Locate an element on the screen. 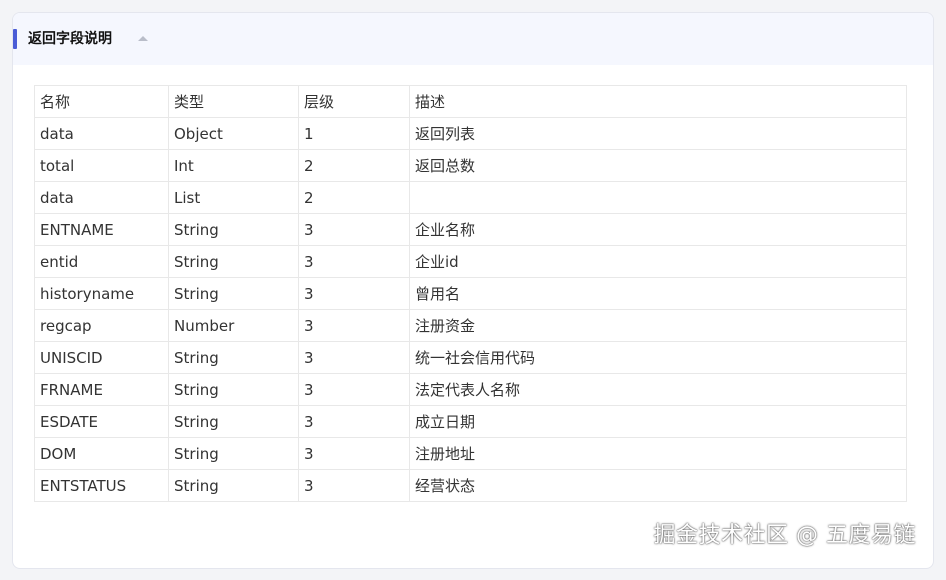 The height and width of the screenshot is (580, 946). cell-name: historyname is located at coordinates (101, 293).